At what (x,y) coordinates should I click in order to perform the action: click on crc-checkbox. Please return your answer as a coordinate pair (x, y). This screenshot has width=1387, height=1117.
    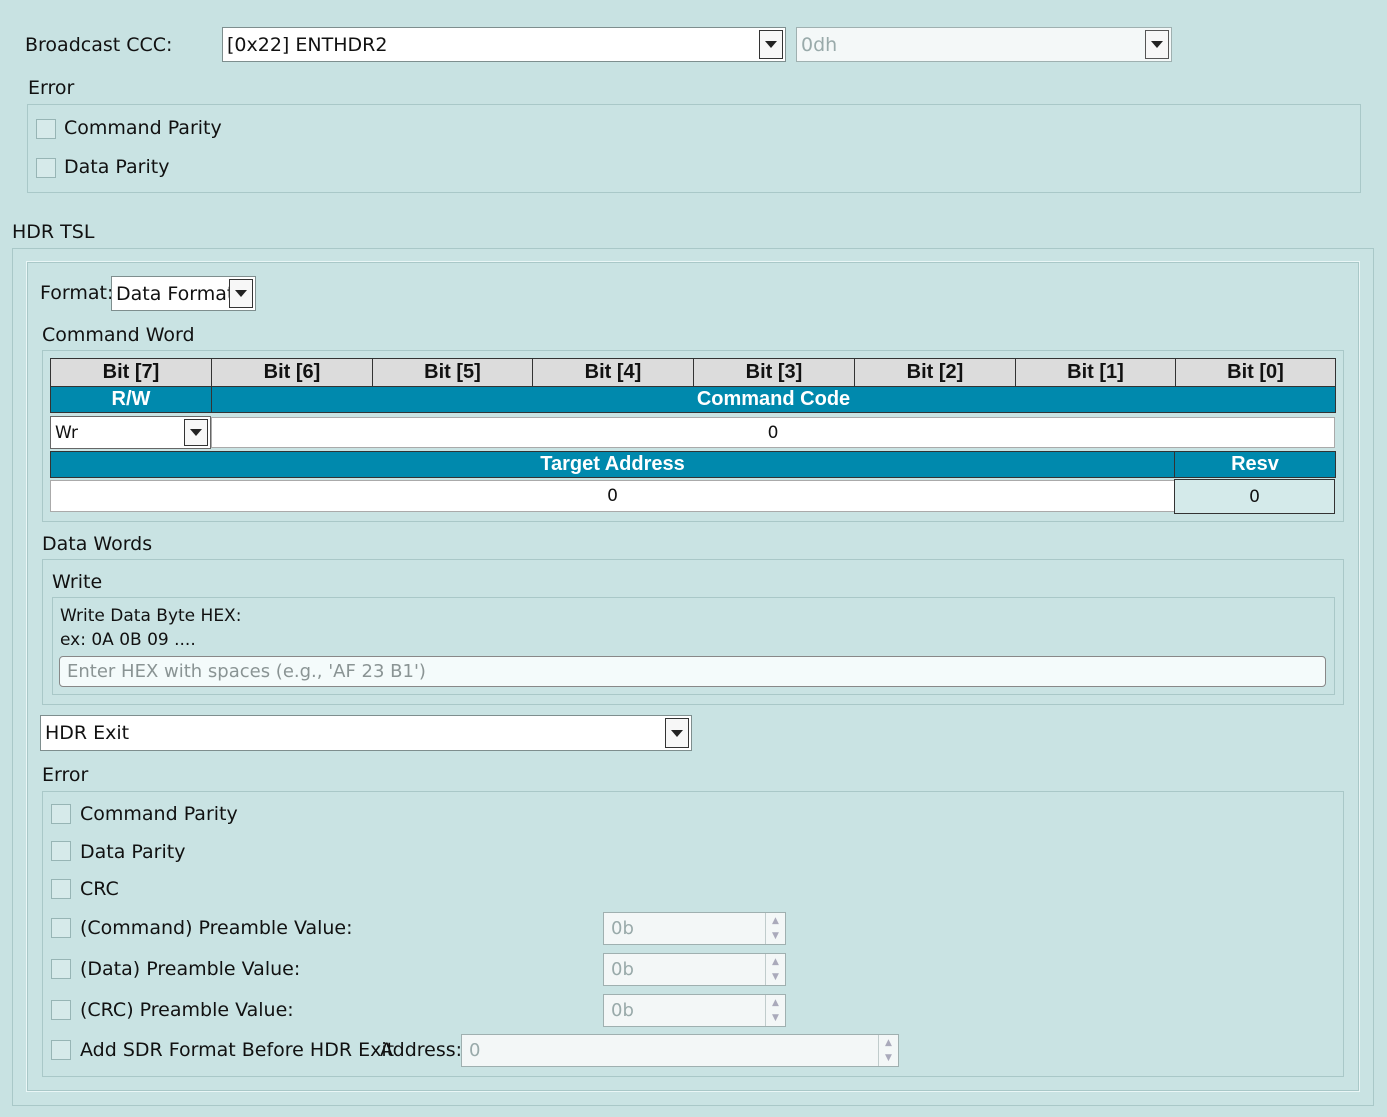
    Looking at the image, I should click on (61, 889).